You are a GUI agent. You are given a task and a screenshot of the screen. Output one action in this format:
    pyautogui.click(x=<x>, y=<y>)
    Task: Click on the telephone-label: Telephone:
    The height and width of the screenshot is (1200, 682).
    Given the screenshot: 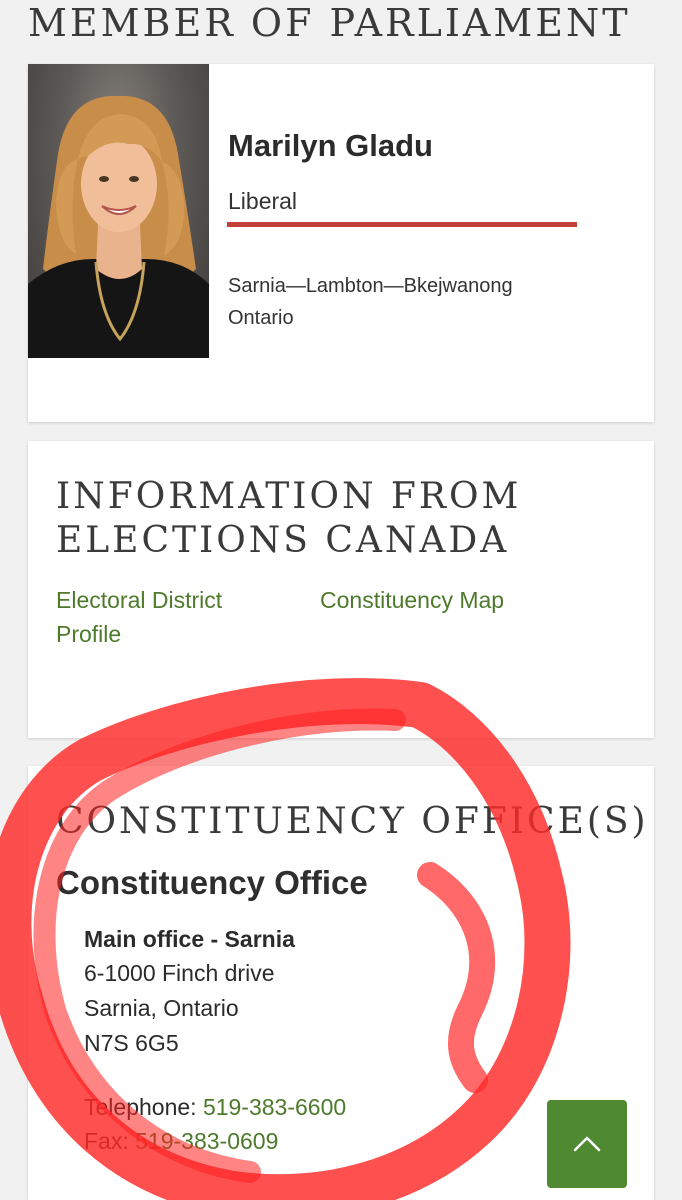 What is the action you would take?
    pyautogui.click(x=140, y=1107)
    